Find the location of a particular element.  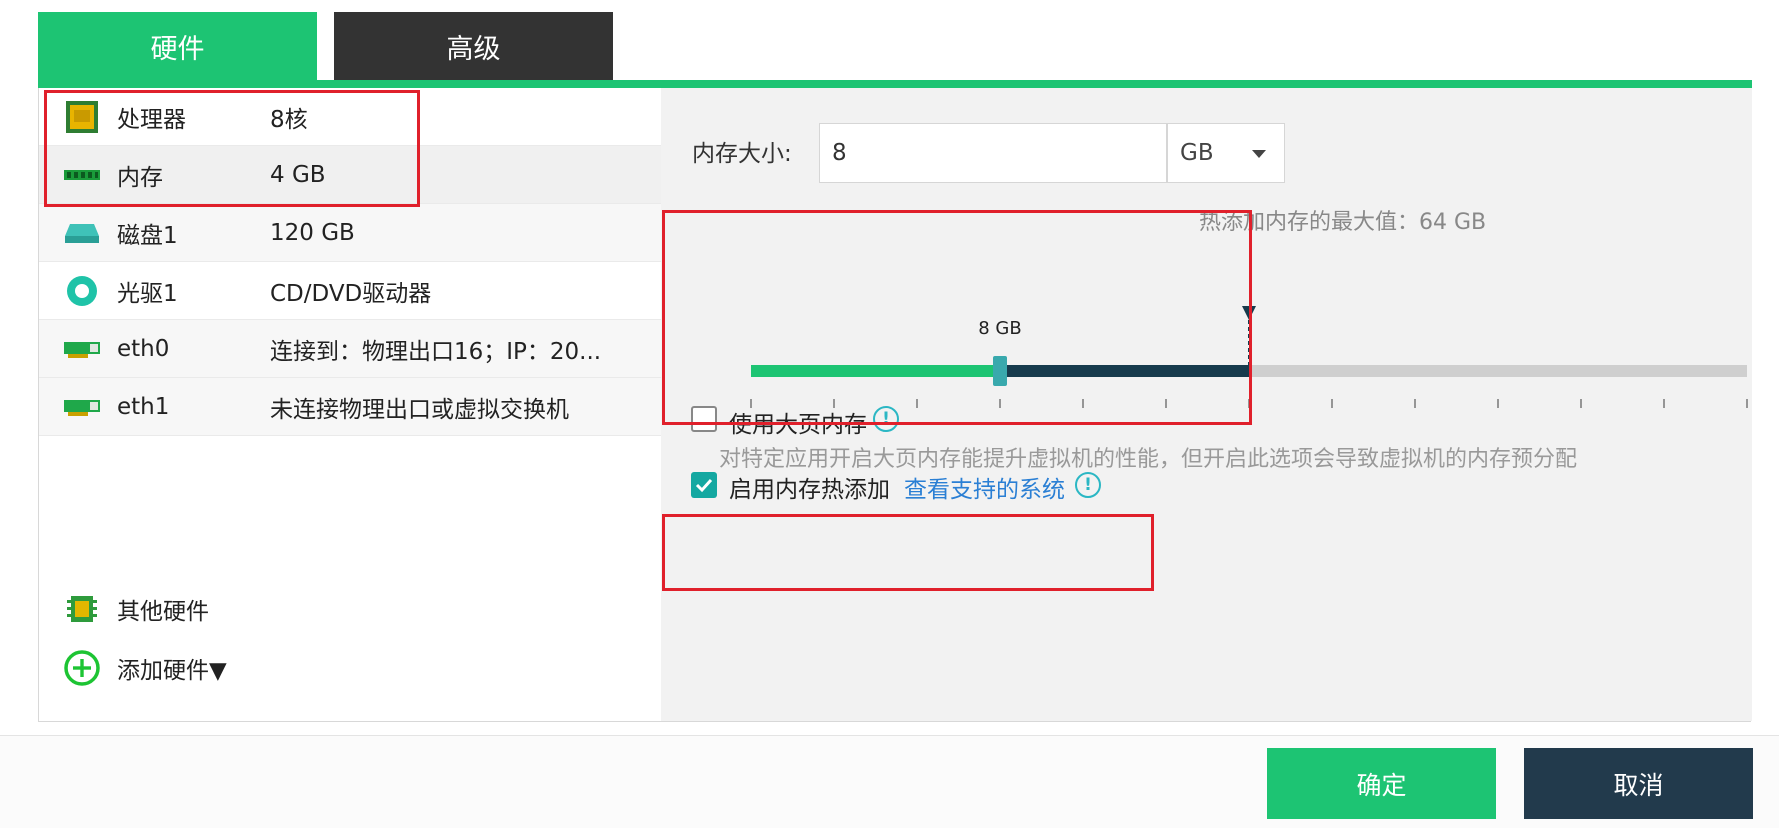

memory-unit-value: GB is located at coordinates (1197, 153).